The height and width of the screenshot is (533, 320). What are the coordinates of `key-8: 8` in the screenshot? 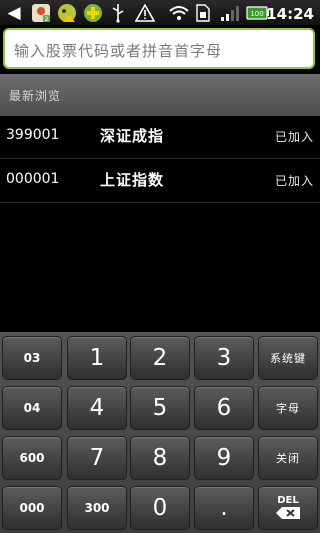 It's located at (160, 458).